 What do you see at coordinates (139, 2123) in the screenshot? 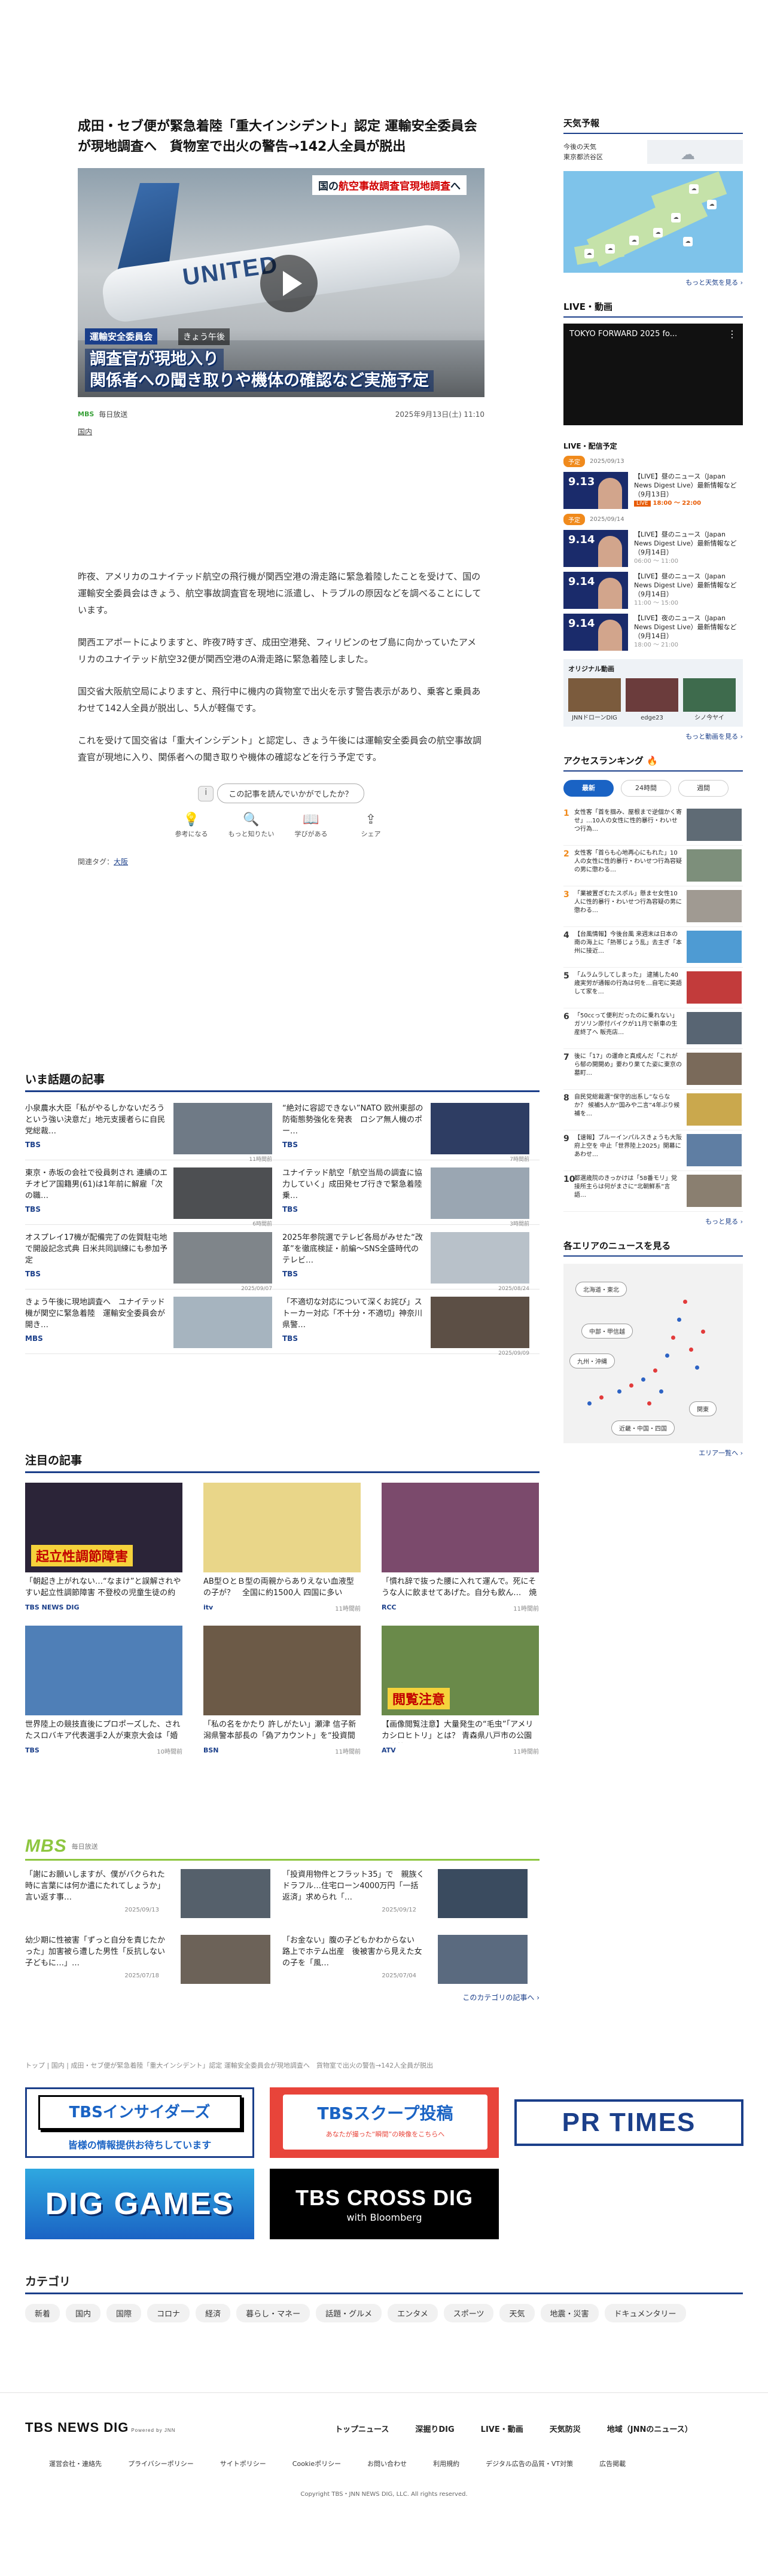
I see `tbs-insiders-banner: TBSインサイダーズ 皆様の情報提供お待ちしています` at bounding box center [139, 2123].